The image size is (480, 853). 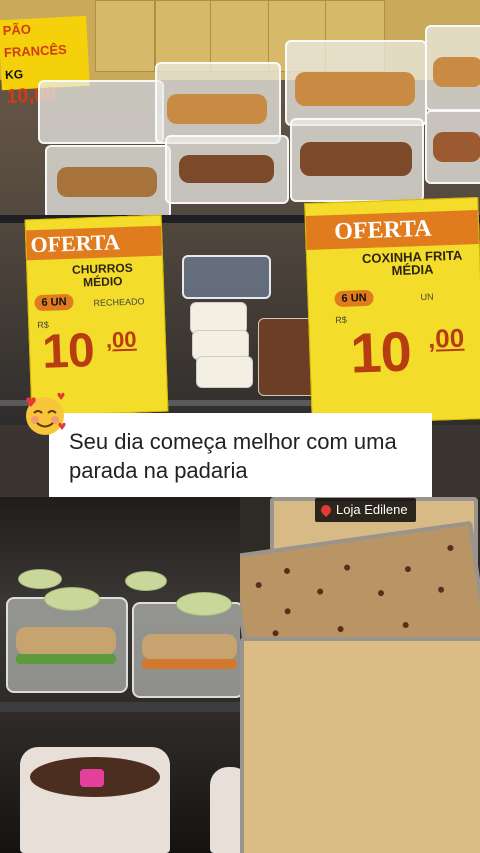 I want to click on lettuce, so click(x=66, y=659).